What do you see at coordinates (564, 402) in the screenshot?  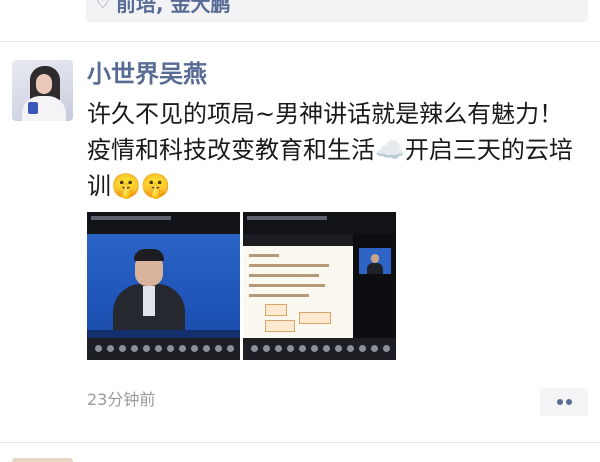 I see `more-options-button` at bounding box center [564, 402].